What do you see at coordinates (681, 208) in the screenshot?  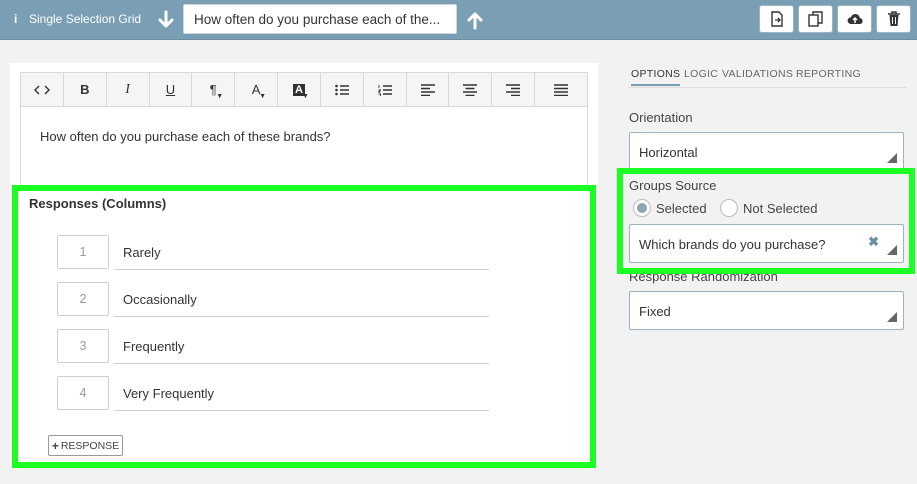 I see `selected-radio-label: Selected` at bounding box center [681, 208].